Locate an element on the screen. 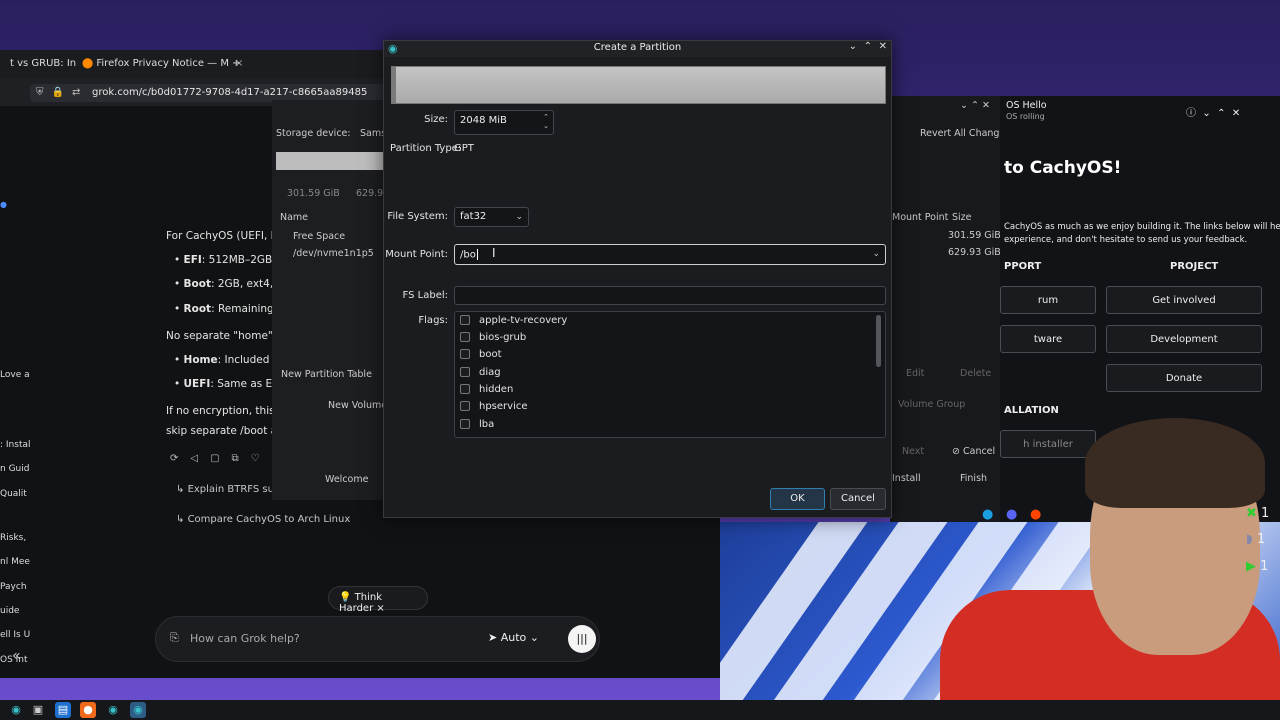 Image resolution: width=1280 pixels, height=720 pixels. partition-row: /dev/nvme1n1p5 is located at coordinates (333, 253).